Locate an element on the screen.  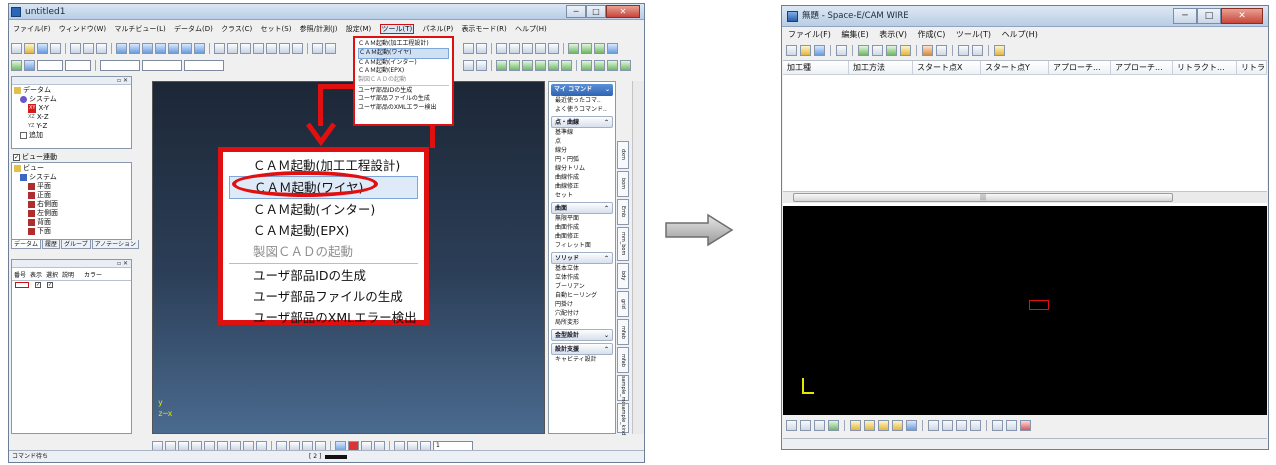
menu-window: ウィンドウ(W) is located at coordinates (82, 29).